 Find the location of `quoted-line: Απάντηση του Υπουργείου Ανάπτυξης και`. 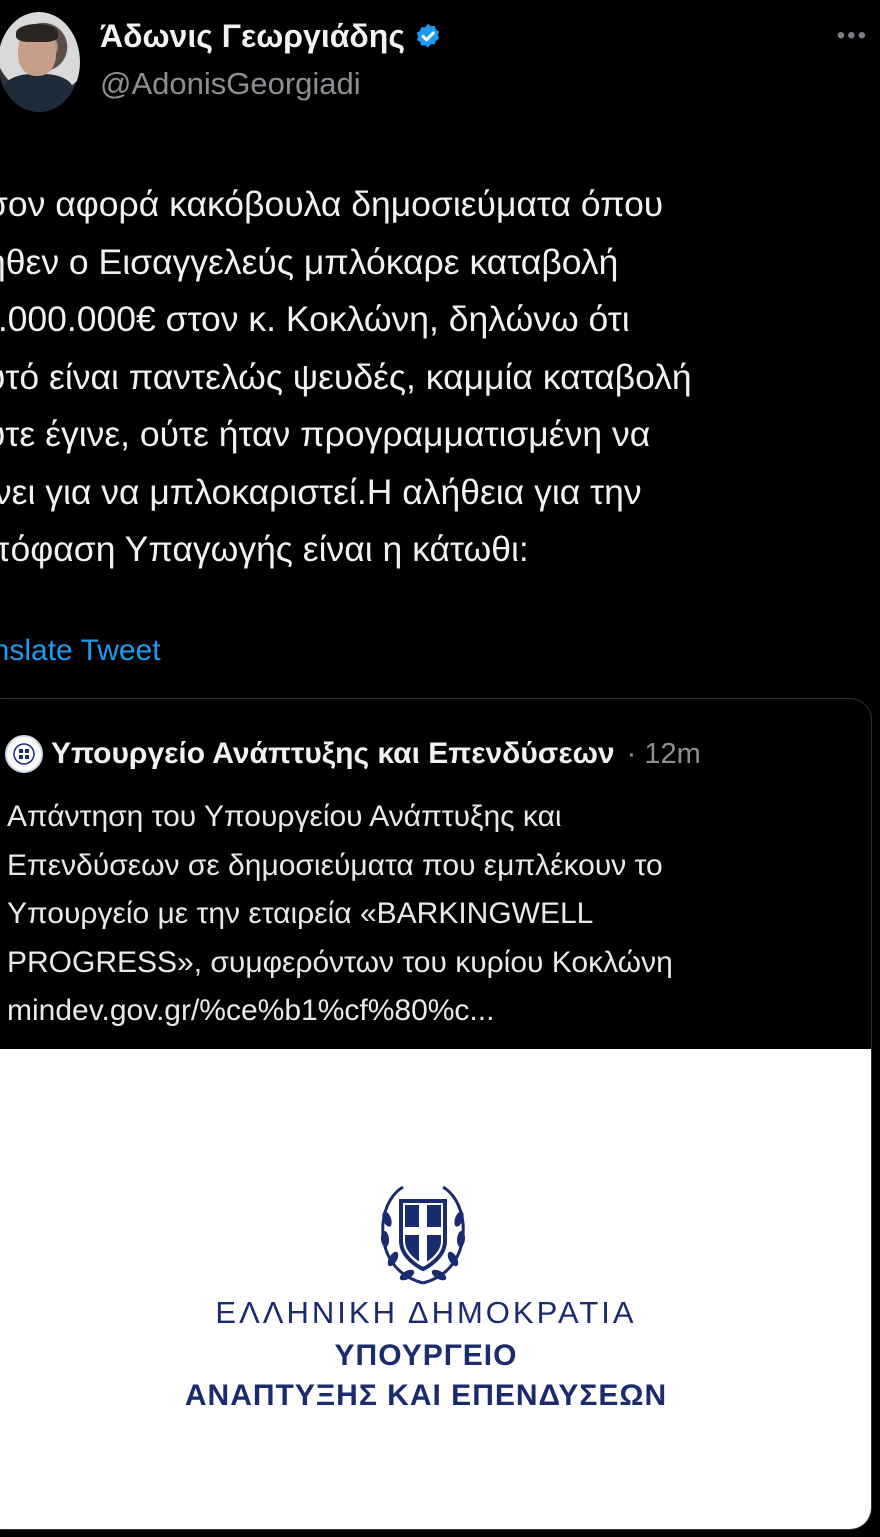

quoted-line: Απάντηση του Υπουργείου Ανάπτυξης και is located at coordinates (284, 816).